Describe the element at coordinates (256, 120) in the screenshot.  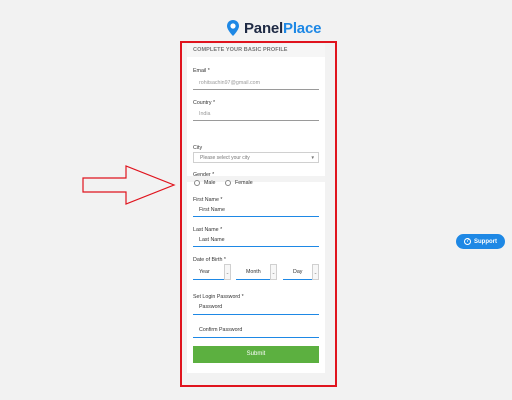
I see `country-underline` at that location.